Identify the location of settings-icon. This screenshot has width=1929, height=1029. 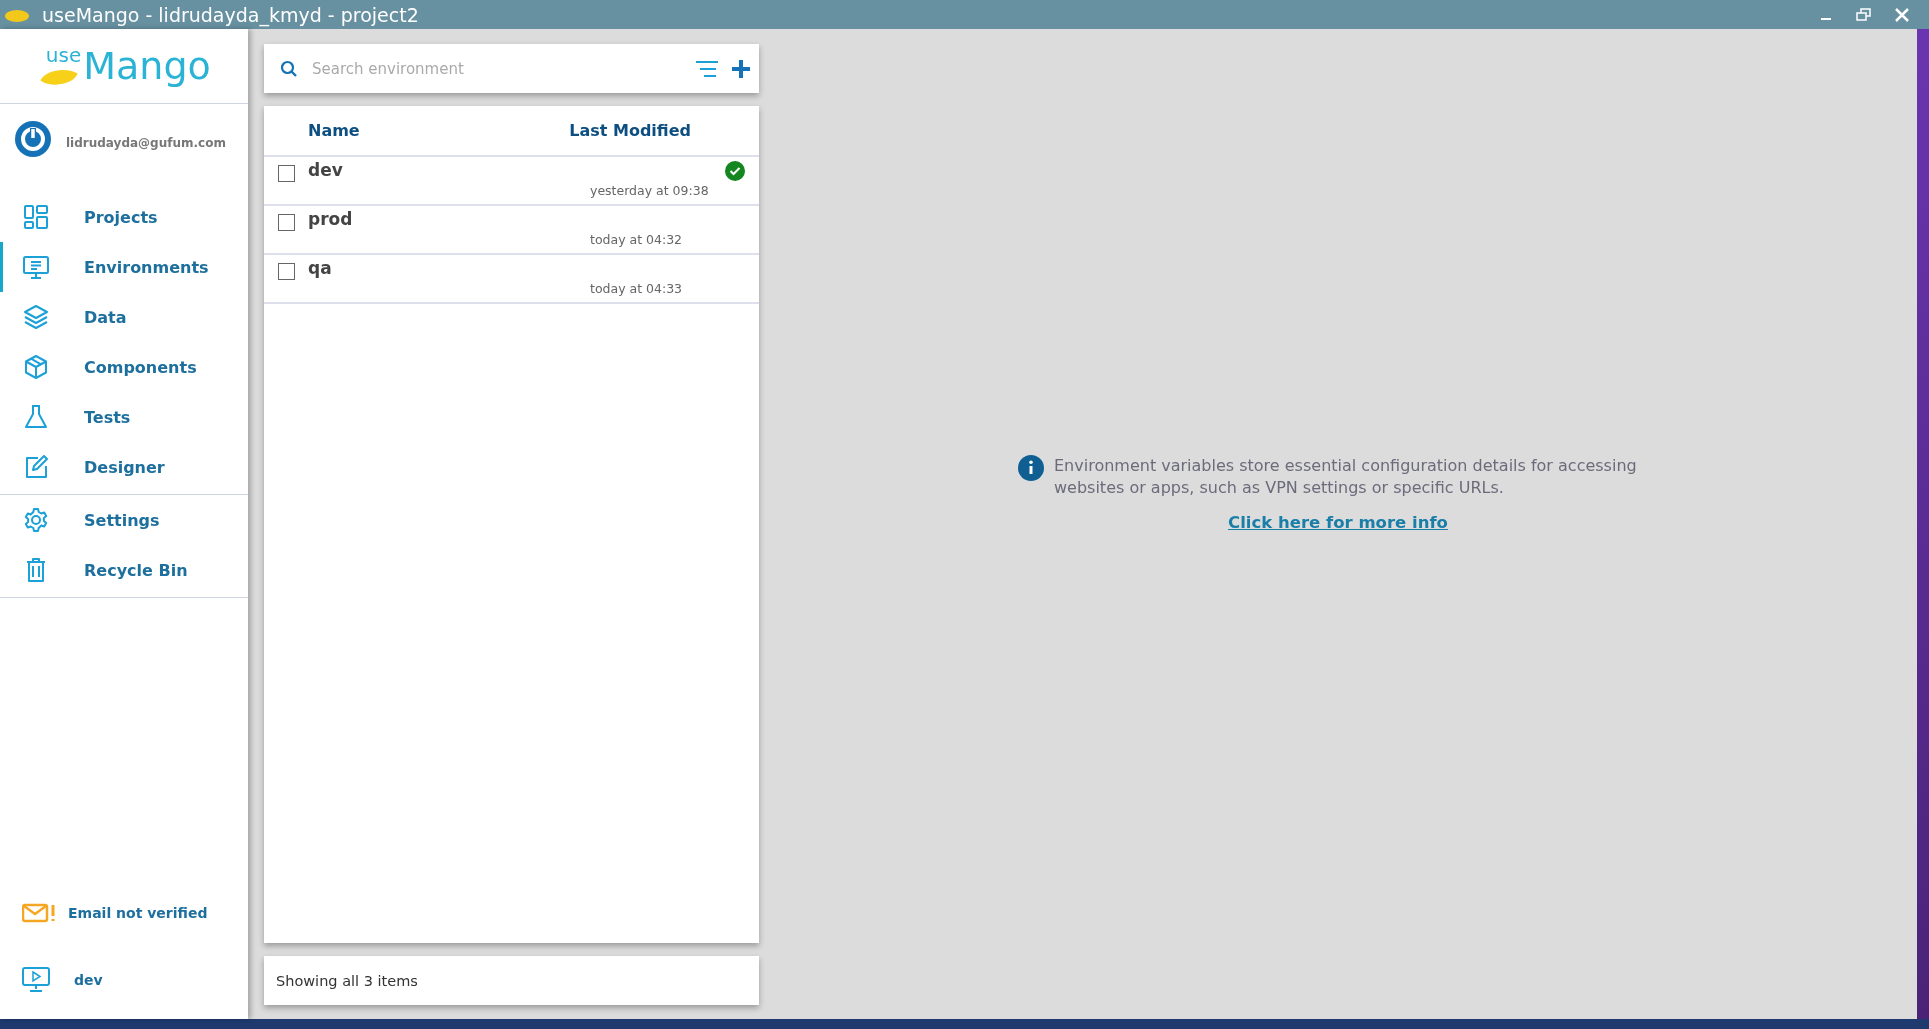
(36, 520).